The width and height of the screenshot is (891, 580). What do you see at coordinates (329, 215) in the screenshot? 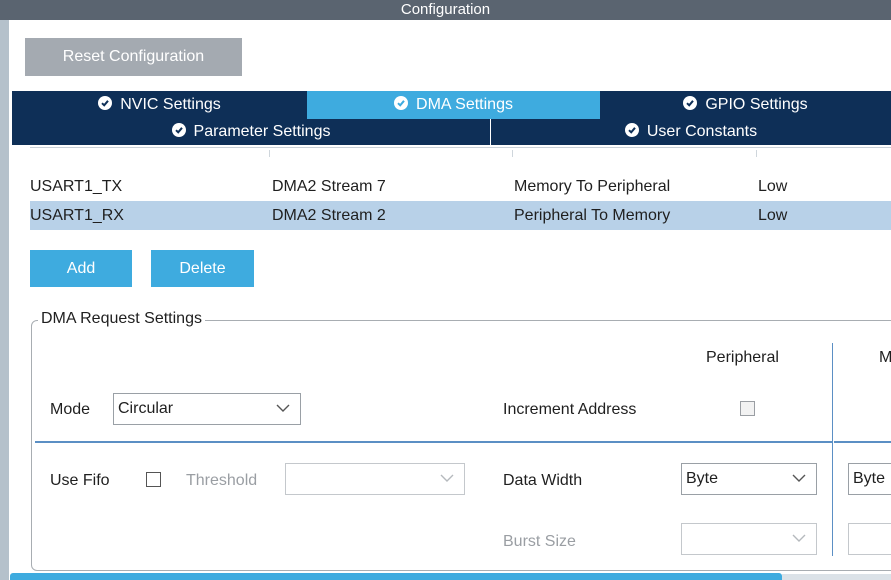
I see `stream-cell: DMA2 Stream 2` at bounding box center [329, 215].